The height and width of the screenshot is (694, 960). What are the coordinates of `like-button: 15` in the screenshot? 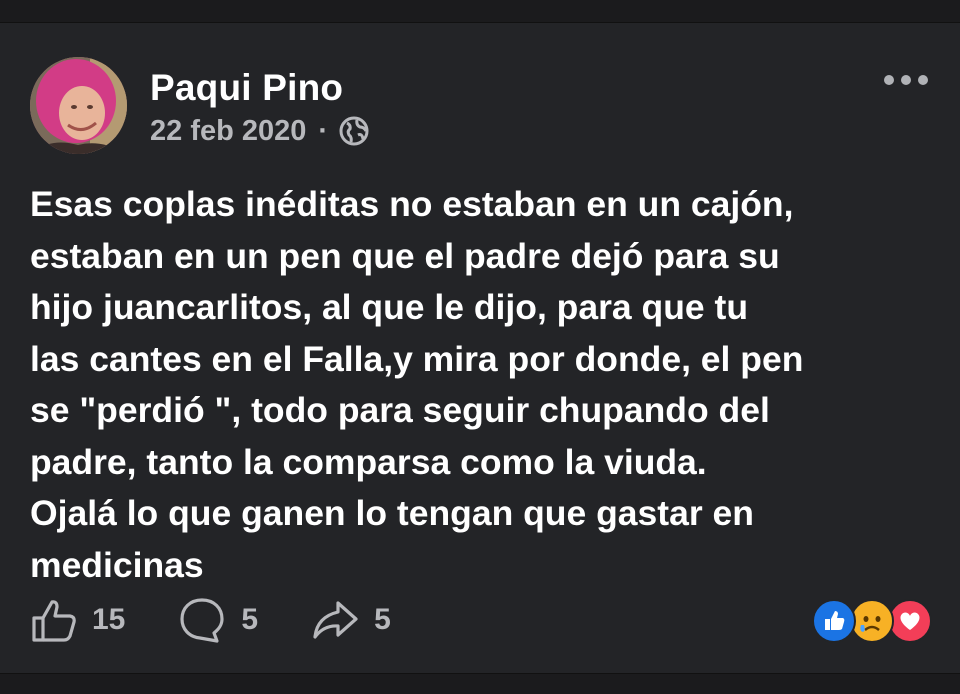 It's located at (77, 620).